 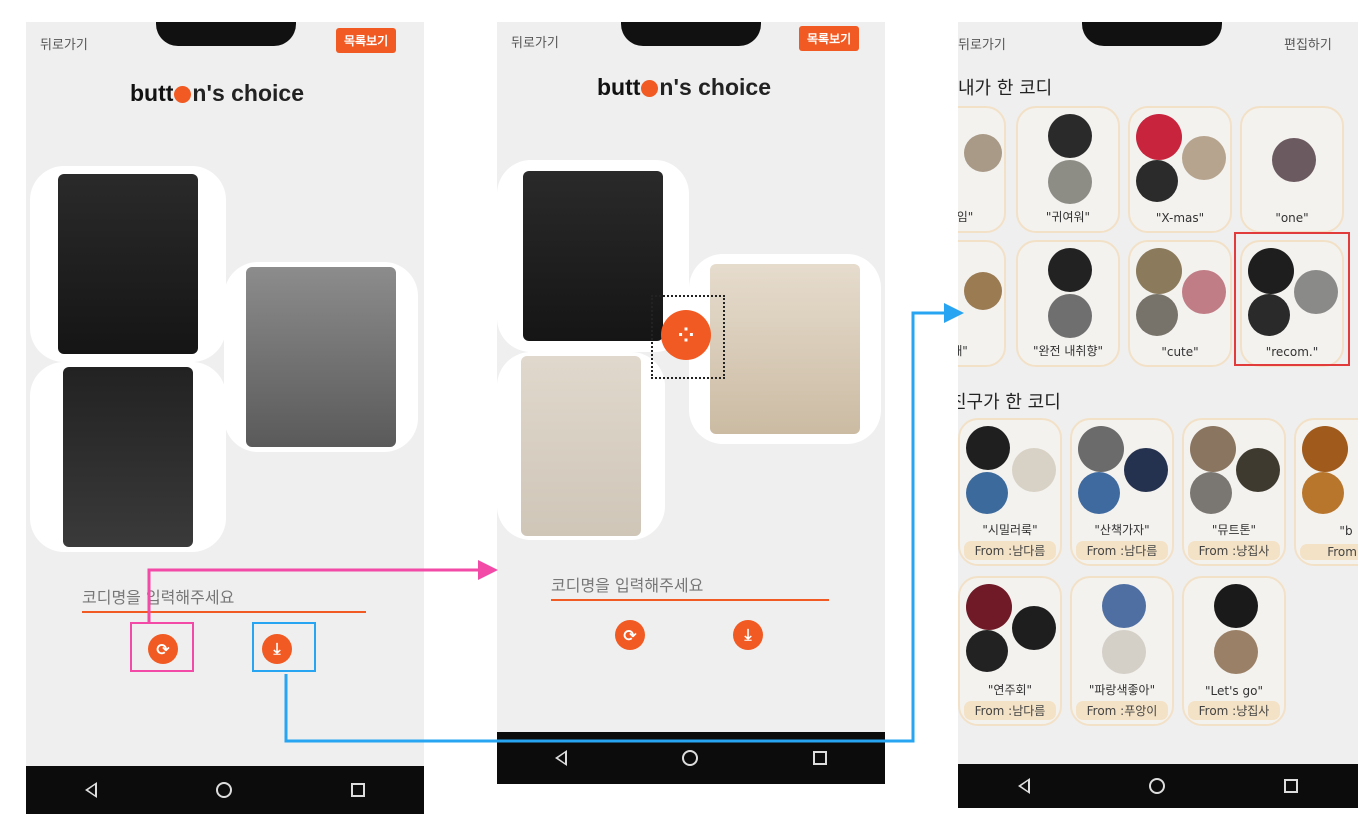 What do you see at coordinates (1122, 651) in the screenshot?
I see `friend-coordi-card: "파랑색좋아" From :푸앙이` at bounding box center [1122, 651].